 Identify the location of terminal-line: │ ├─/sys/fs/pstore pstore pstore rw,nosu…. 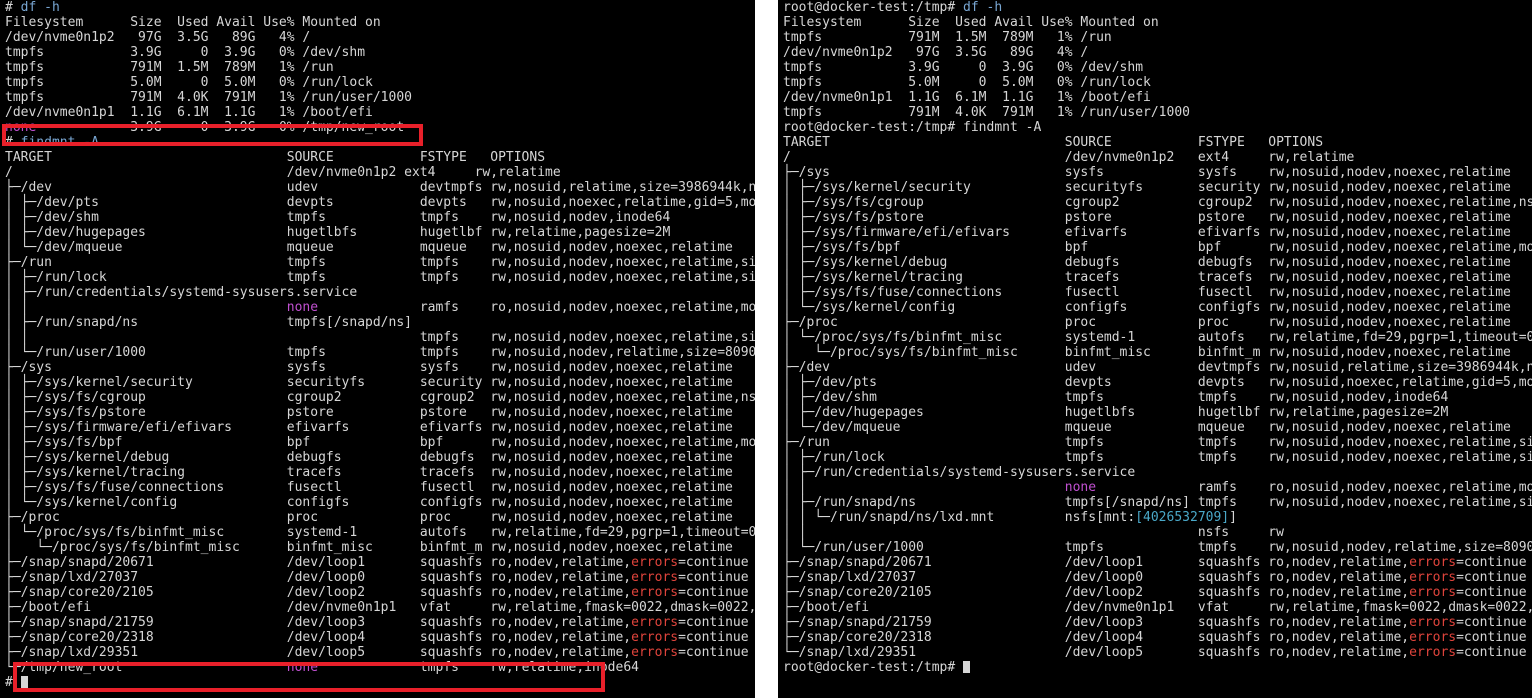
(1157, 217).